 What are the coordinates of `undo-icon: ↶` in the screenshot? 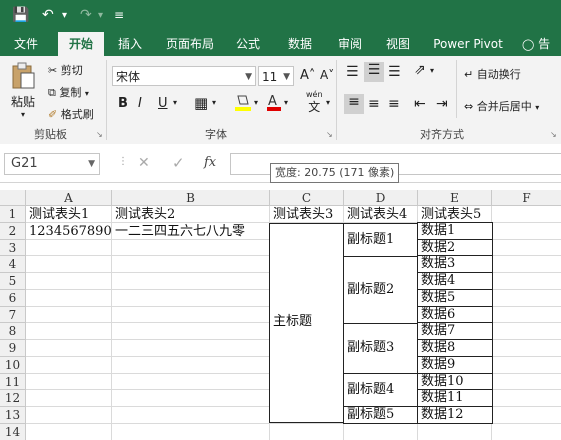 It's located at (48, 15).